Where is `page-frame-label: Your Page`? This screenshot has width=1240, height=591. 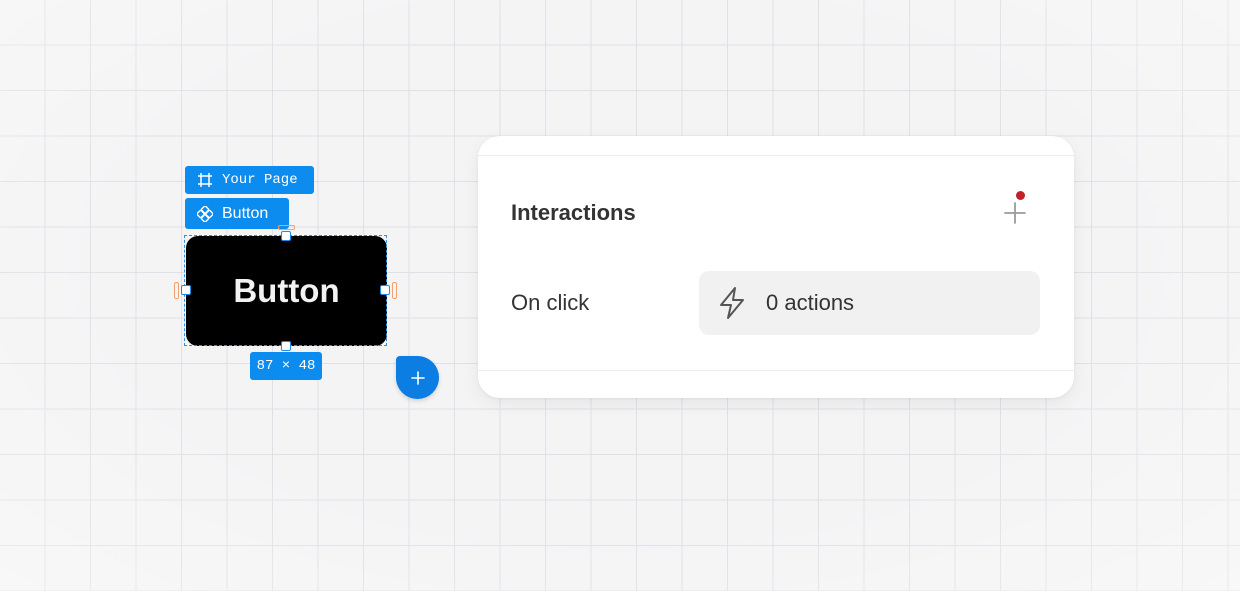
page-frame-label: Your Page is located at coordinates (260, 180).